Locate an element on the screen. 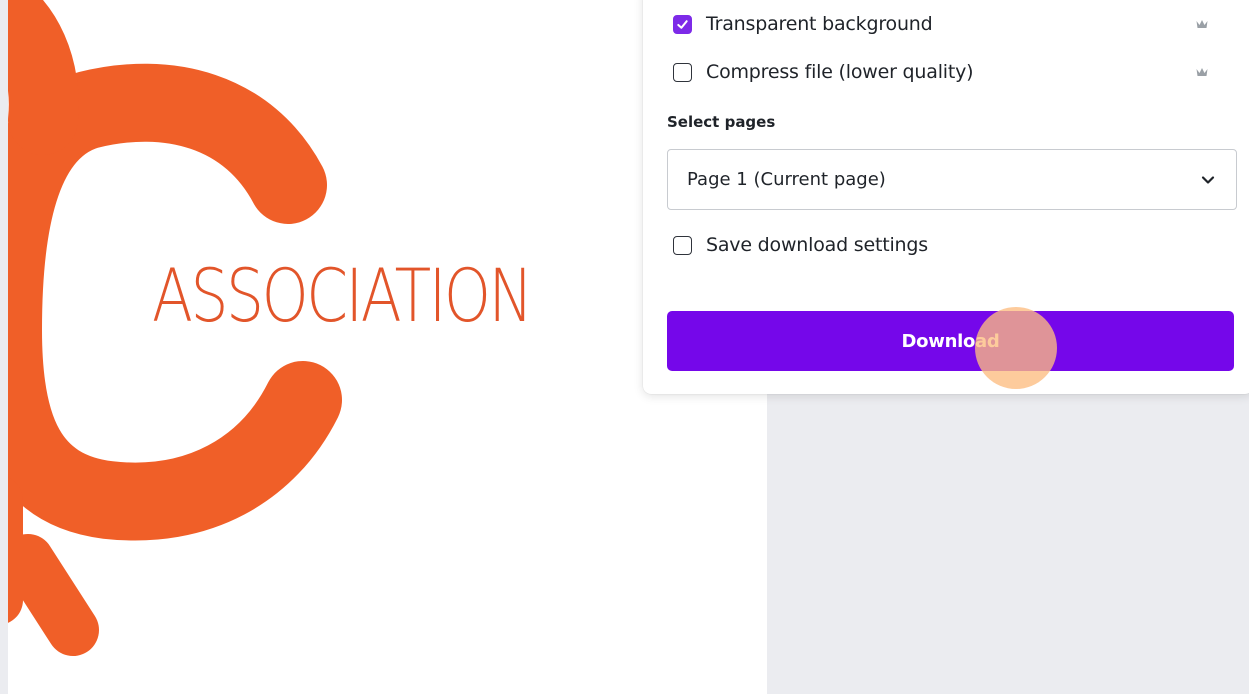 The image size is (1249, 694). save-settings-option: Save download settings is located at coordinates (800, 245).